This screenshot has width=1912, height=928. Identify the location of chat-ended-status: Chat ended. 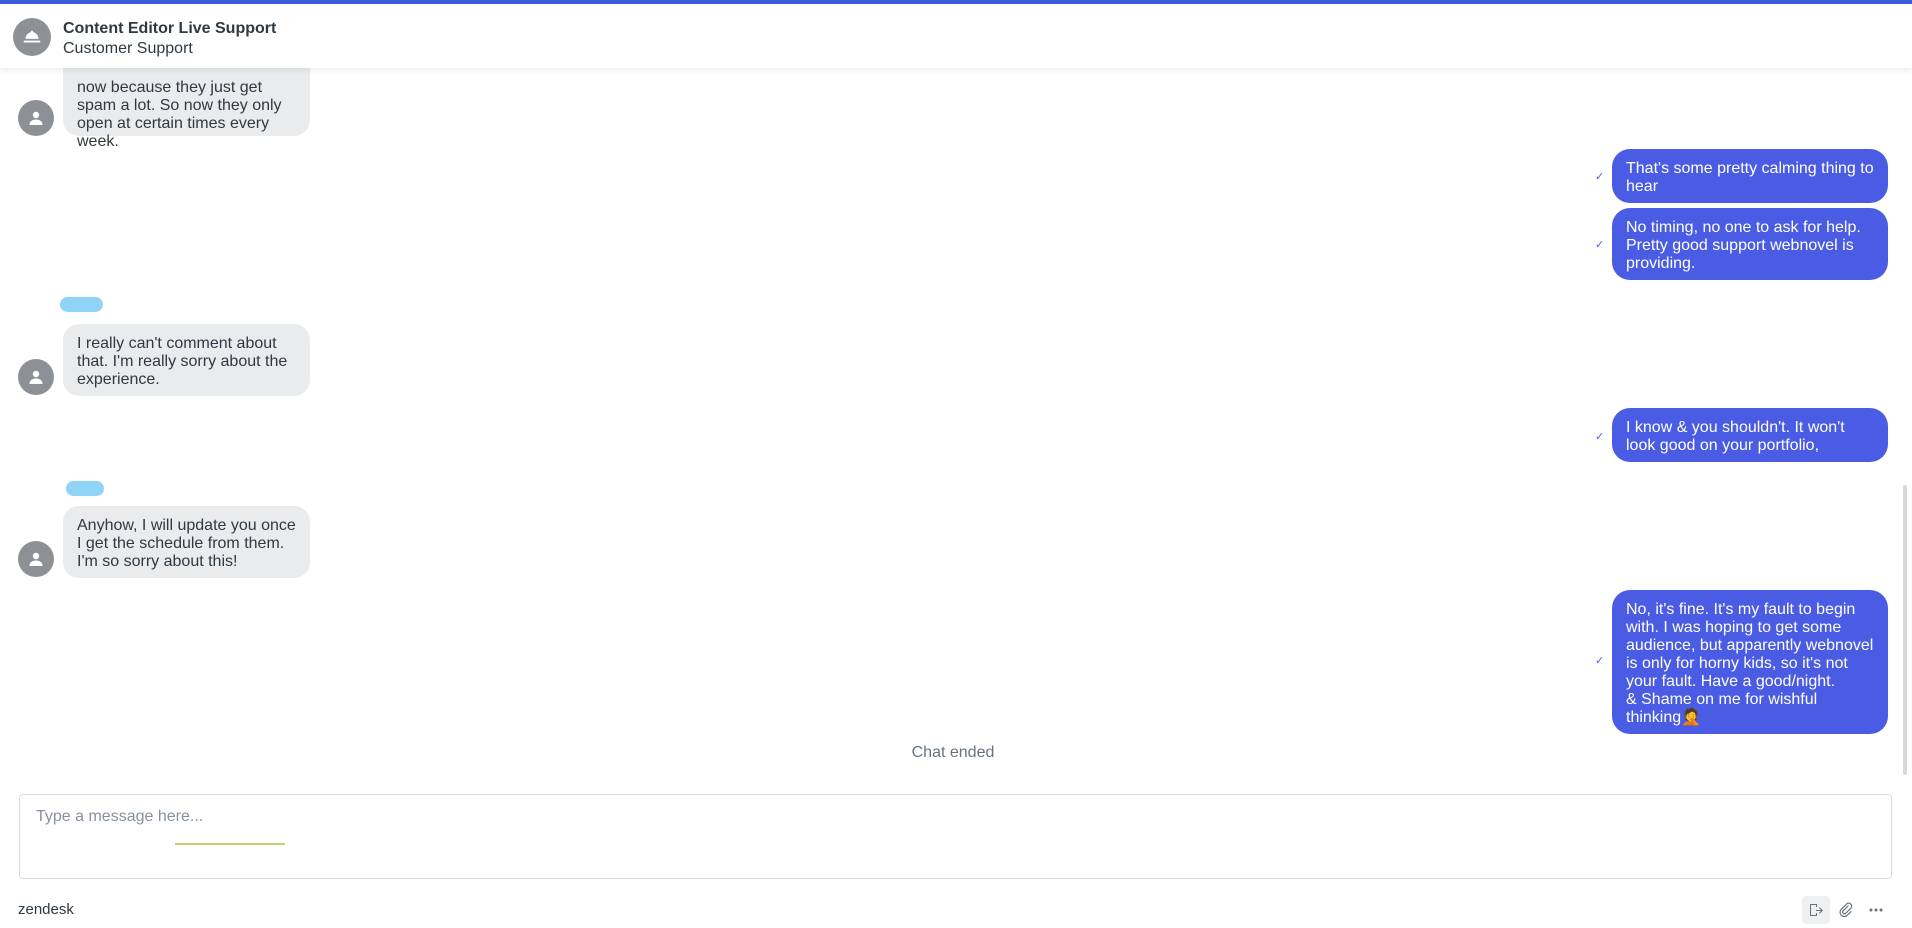
(953, 752).